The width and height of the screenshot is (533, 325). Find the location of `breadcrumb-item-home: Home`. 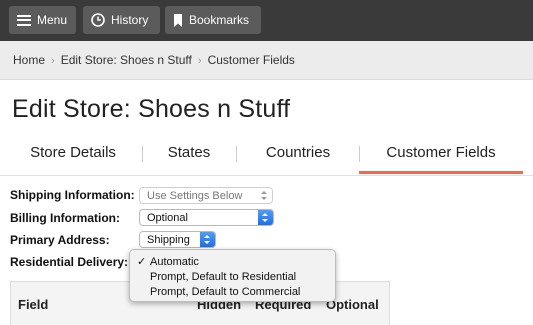

breadcrumb-item-home: Home is located at coordinates (29, 60).